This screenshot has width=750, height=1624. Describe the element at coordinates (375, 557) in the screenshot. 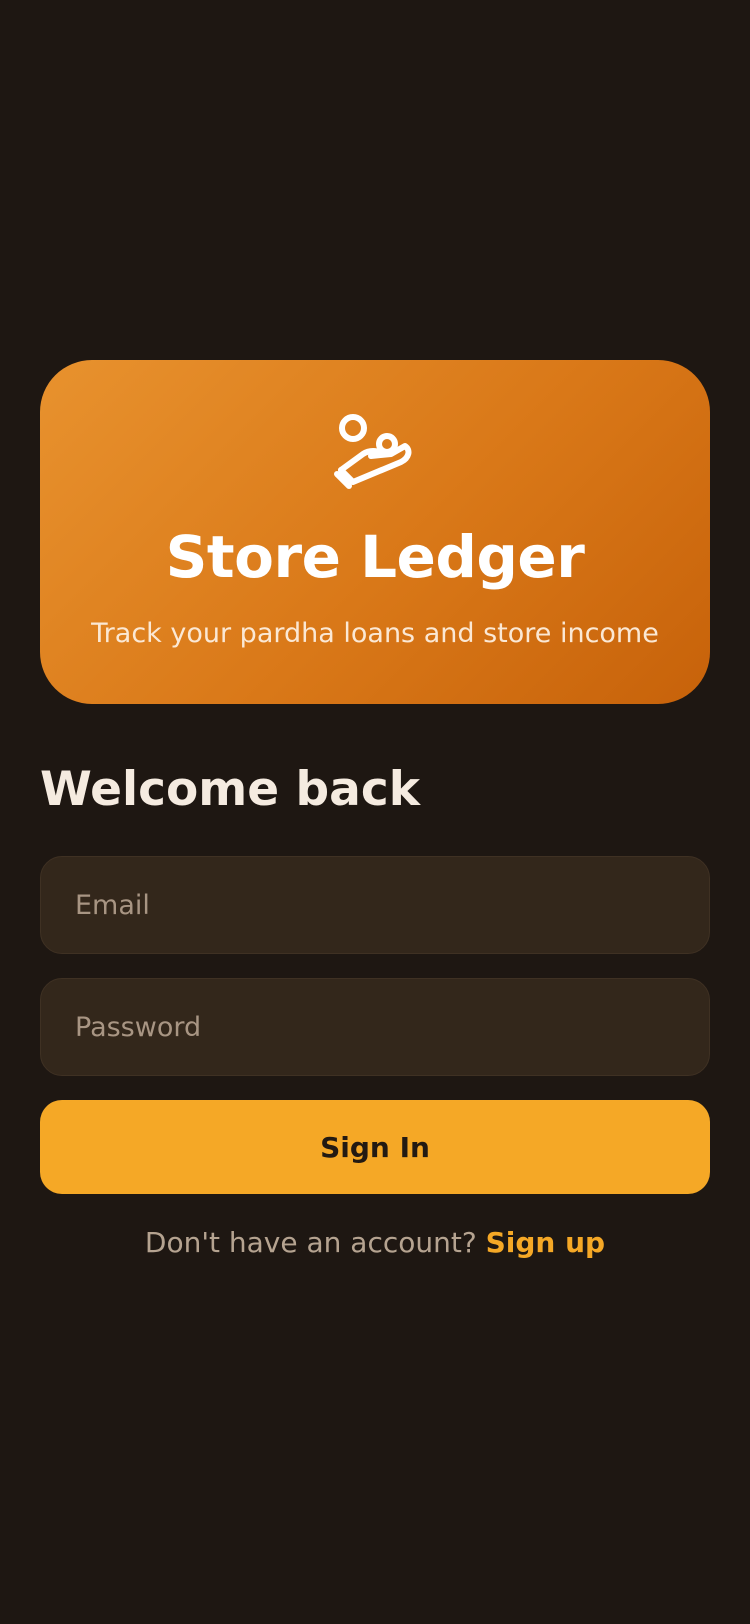

I see `app-title: Store Ledger` at that location.